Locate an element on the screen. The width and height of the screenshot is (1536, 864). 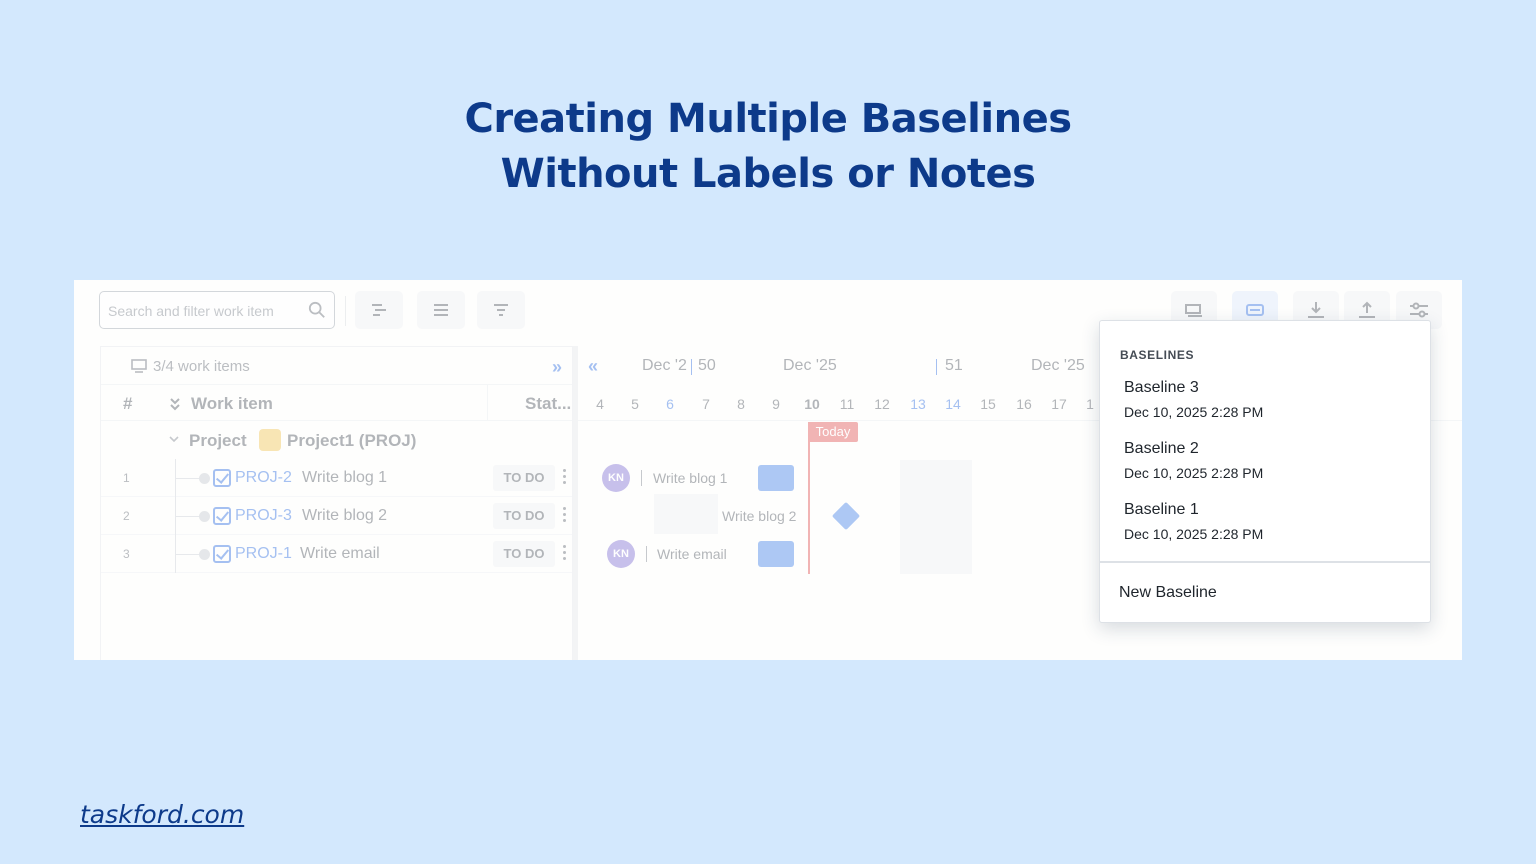
list-view-icon is located at coordinates (441, 310).